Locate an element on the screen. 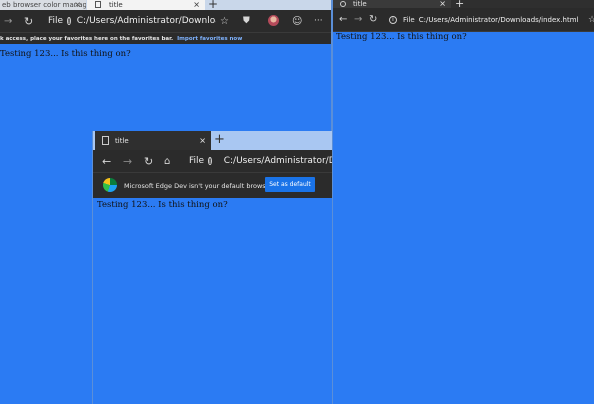  tab-strip: eb browser color management ✕ title ✕ + is located at coordinates (165, 5).